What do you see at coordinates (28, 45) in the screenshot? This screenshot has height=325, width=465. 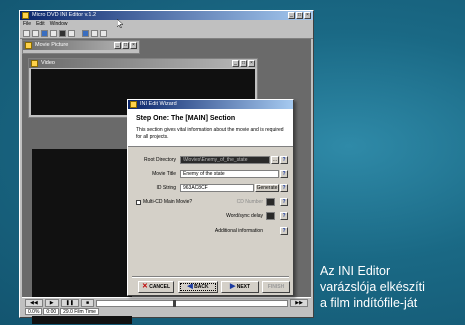 I see `movie-window-icon` at bounding box center [28, 45].